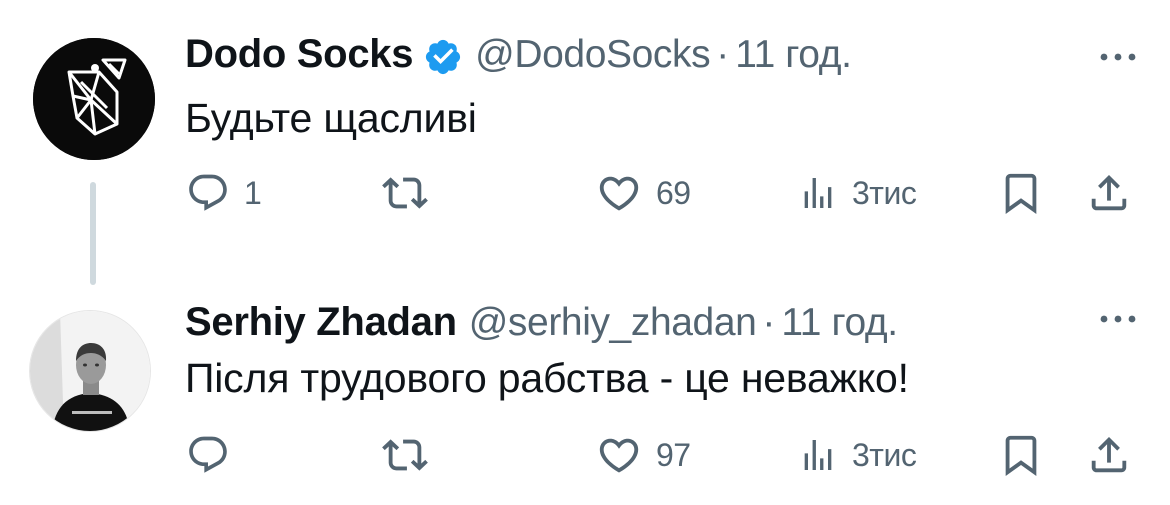 The image size is (1170, 505). I want to click on action-bar: 97 3тис, so click(663, 455).